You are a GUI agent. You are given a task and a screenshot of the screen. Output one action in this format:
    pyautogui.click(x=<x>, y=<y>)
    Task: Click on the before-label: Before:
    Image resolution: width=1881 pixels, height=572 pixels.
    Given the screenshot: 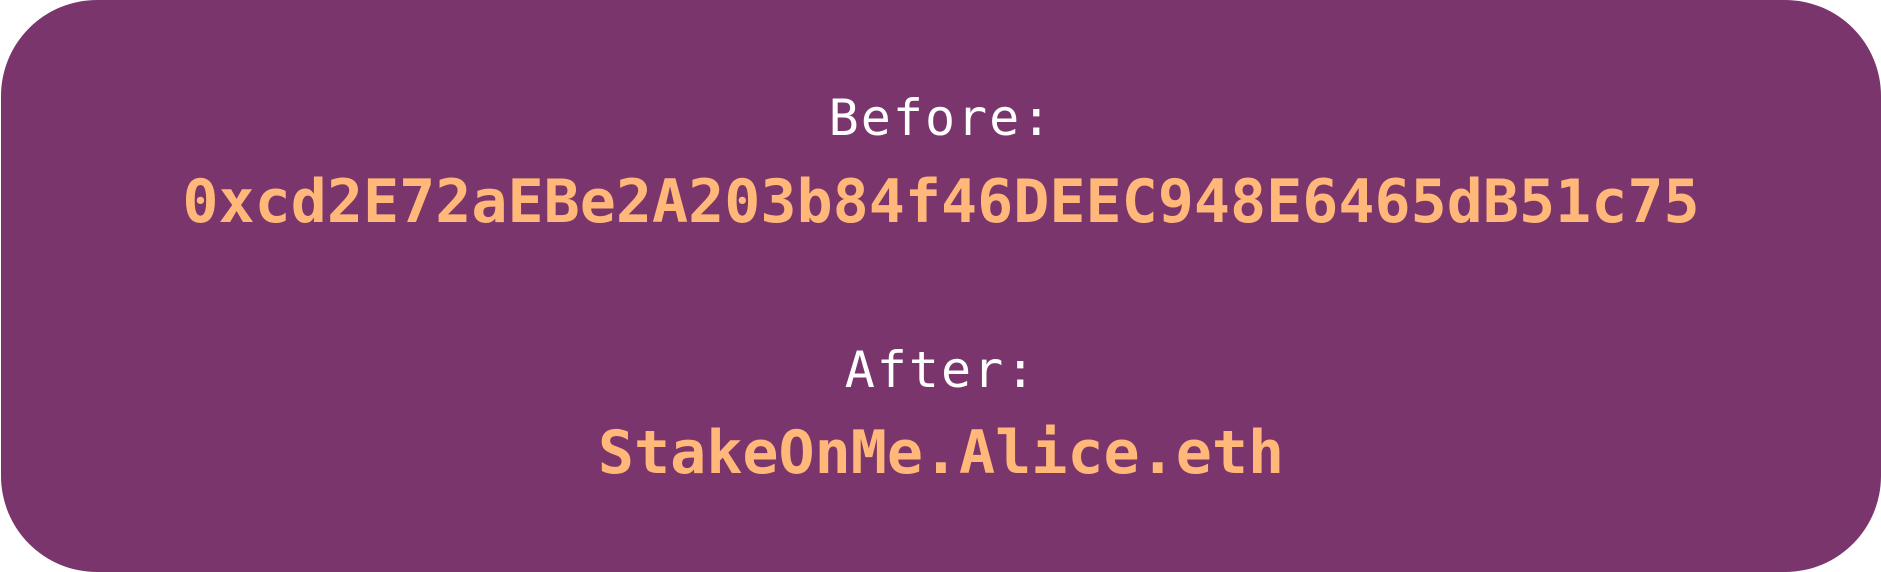 What is the action you would take?
    pyautogui.click(x=941, y=118)
    